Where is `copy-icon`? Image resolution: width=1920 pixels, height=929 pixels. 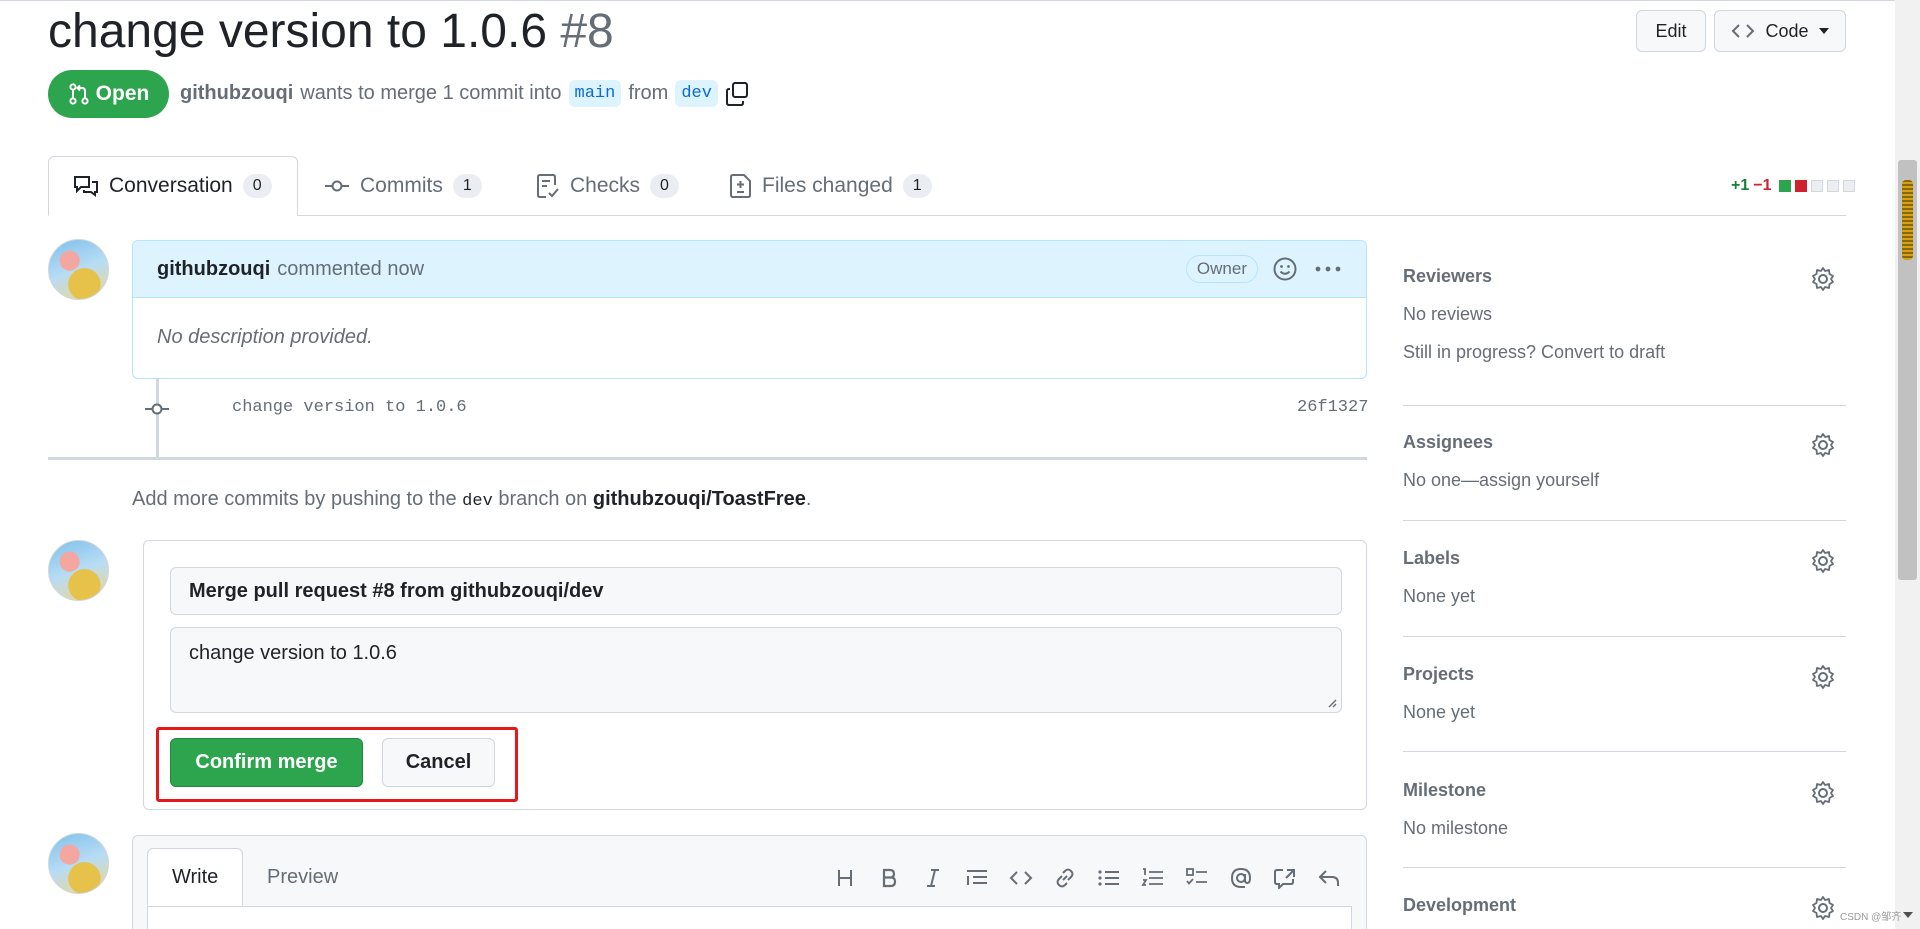 copy-icon is located at coordinates (738, 94).